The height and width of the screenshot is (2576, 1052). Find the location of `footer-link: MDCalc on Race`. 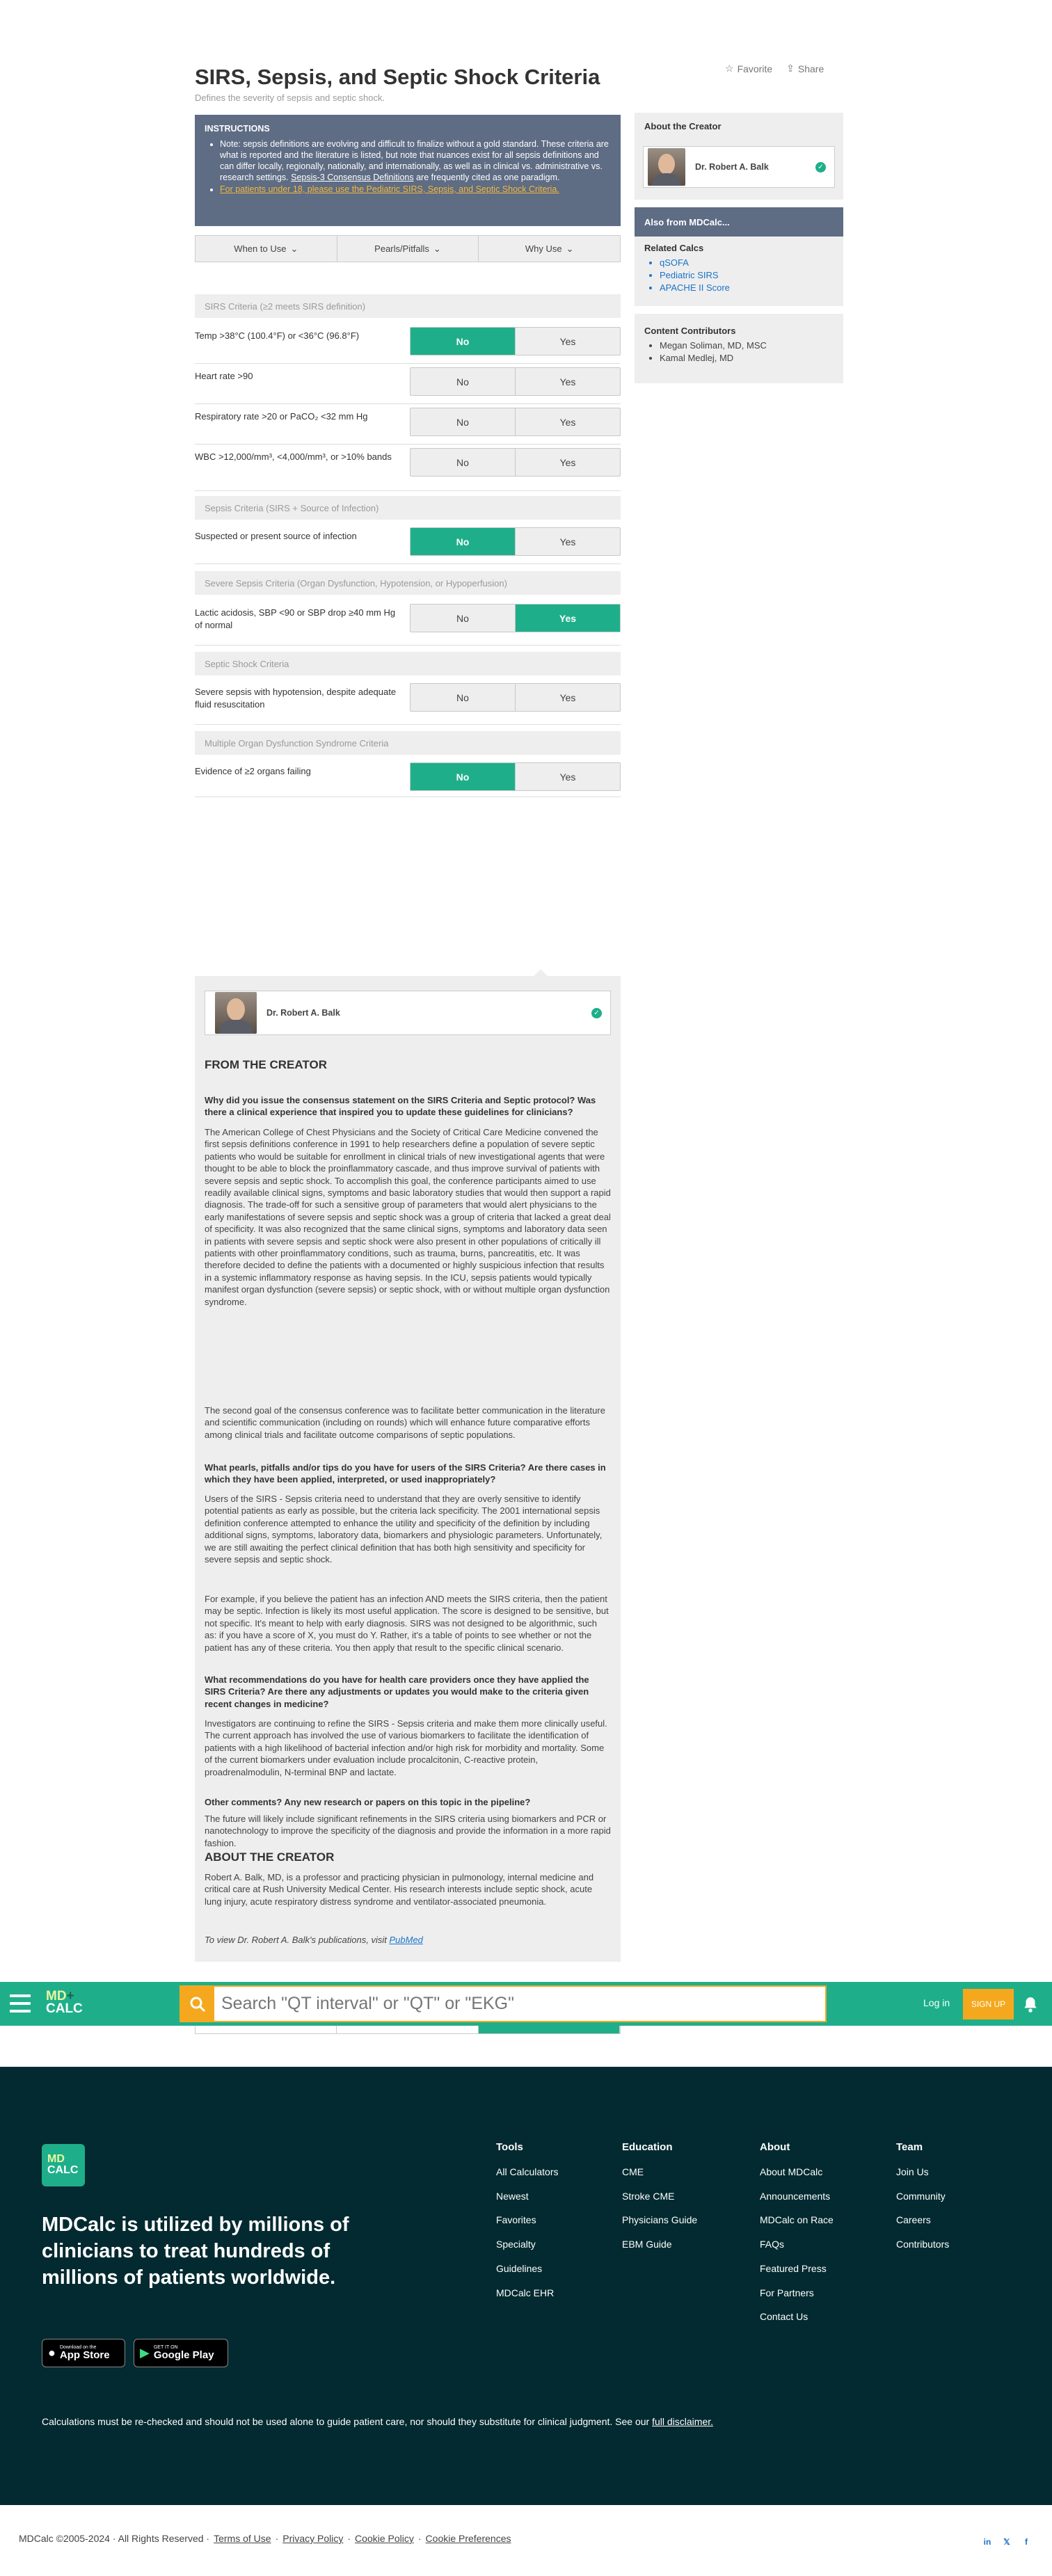

footer-link: MDCalc on Race is located at coordinates (797, 2220).